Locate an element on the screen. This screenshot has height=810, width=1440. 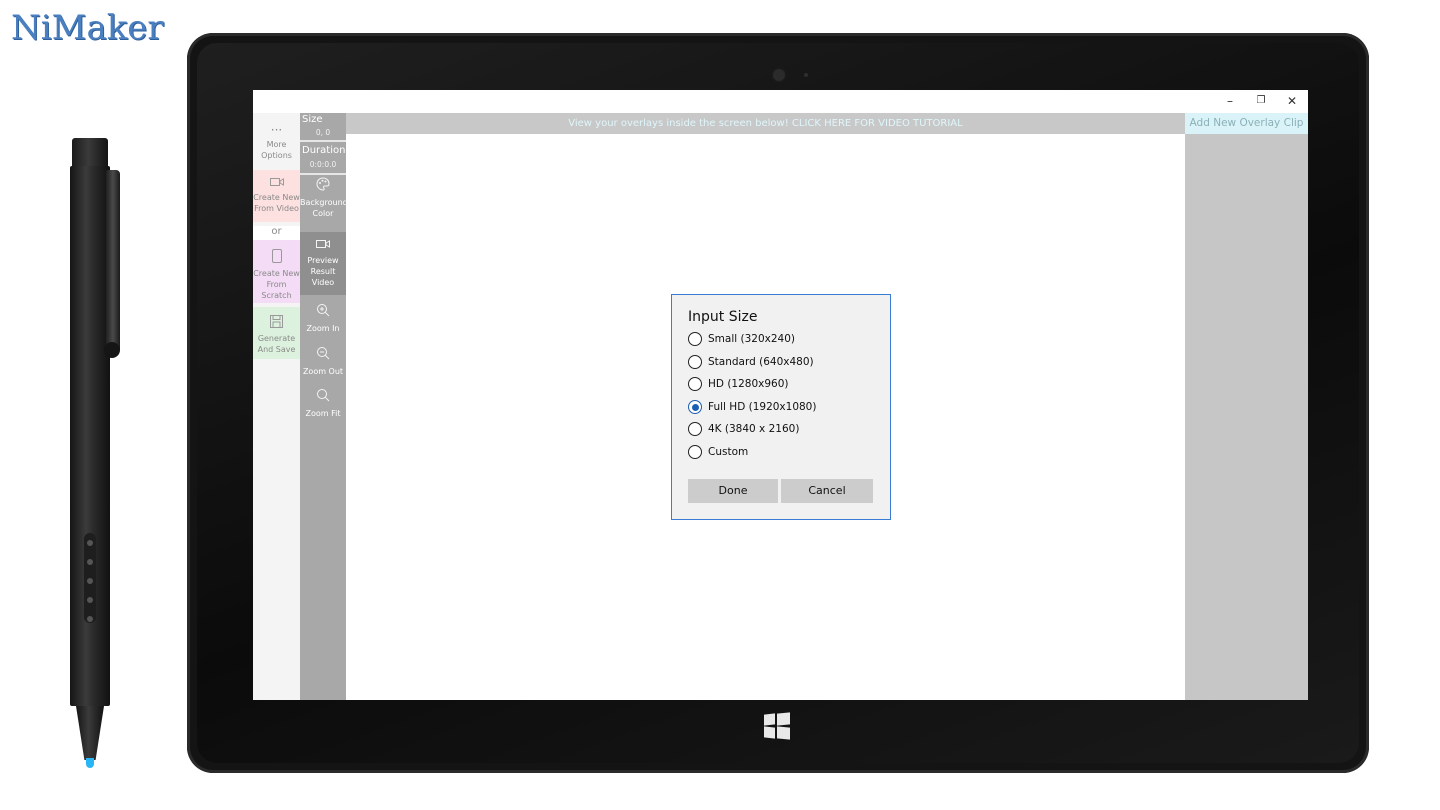
more-dots-icon: ··· is located at coordinates (276, 130).